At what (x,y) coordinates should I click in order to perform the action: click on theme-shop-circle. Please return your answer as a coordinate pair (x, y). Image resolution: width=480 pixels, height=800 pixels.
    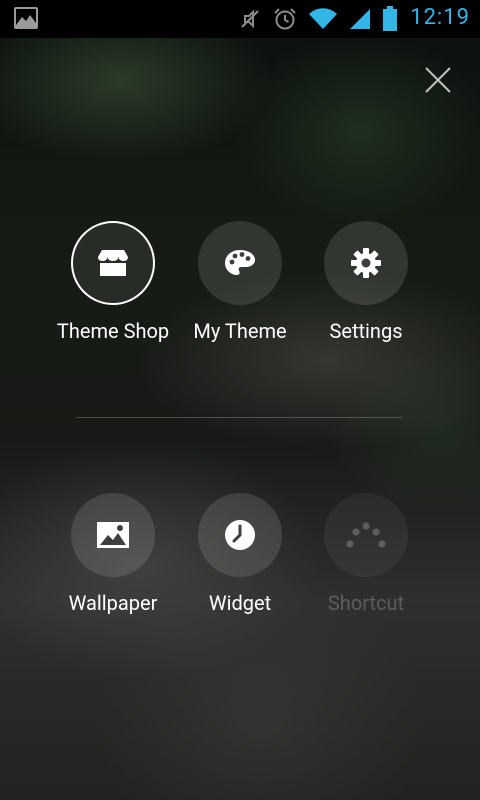
    Looking at the image, I should click on (113, 263).